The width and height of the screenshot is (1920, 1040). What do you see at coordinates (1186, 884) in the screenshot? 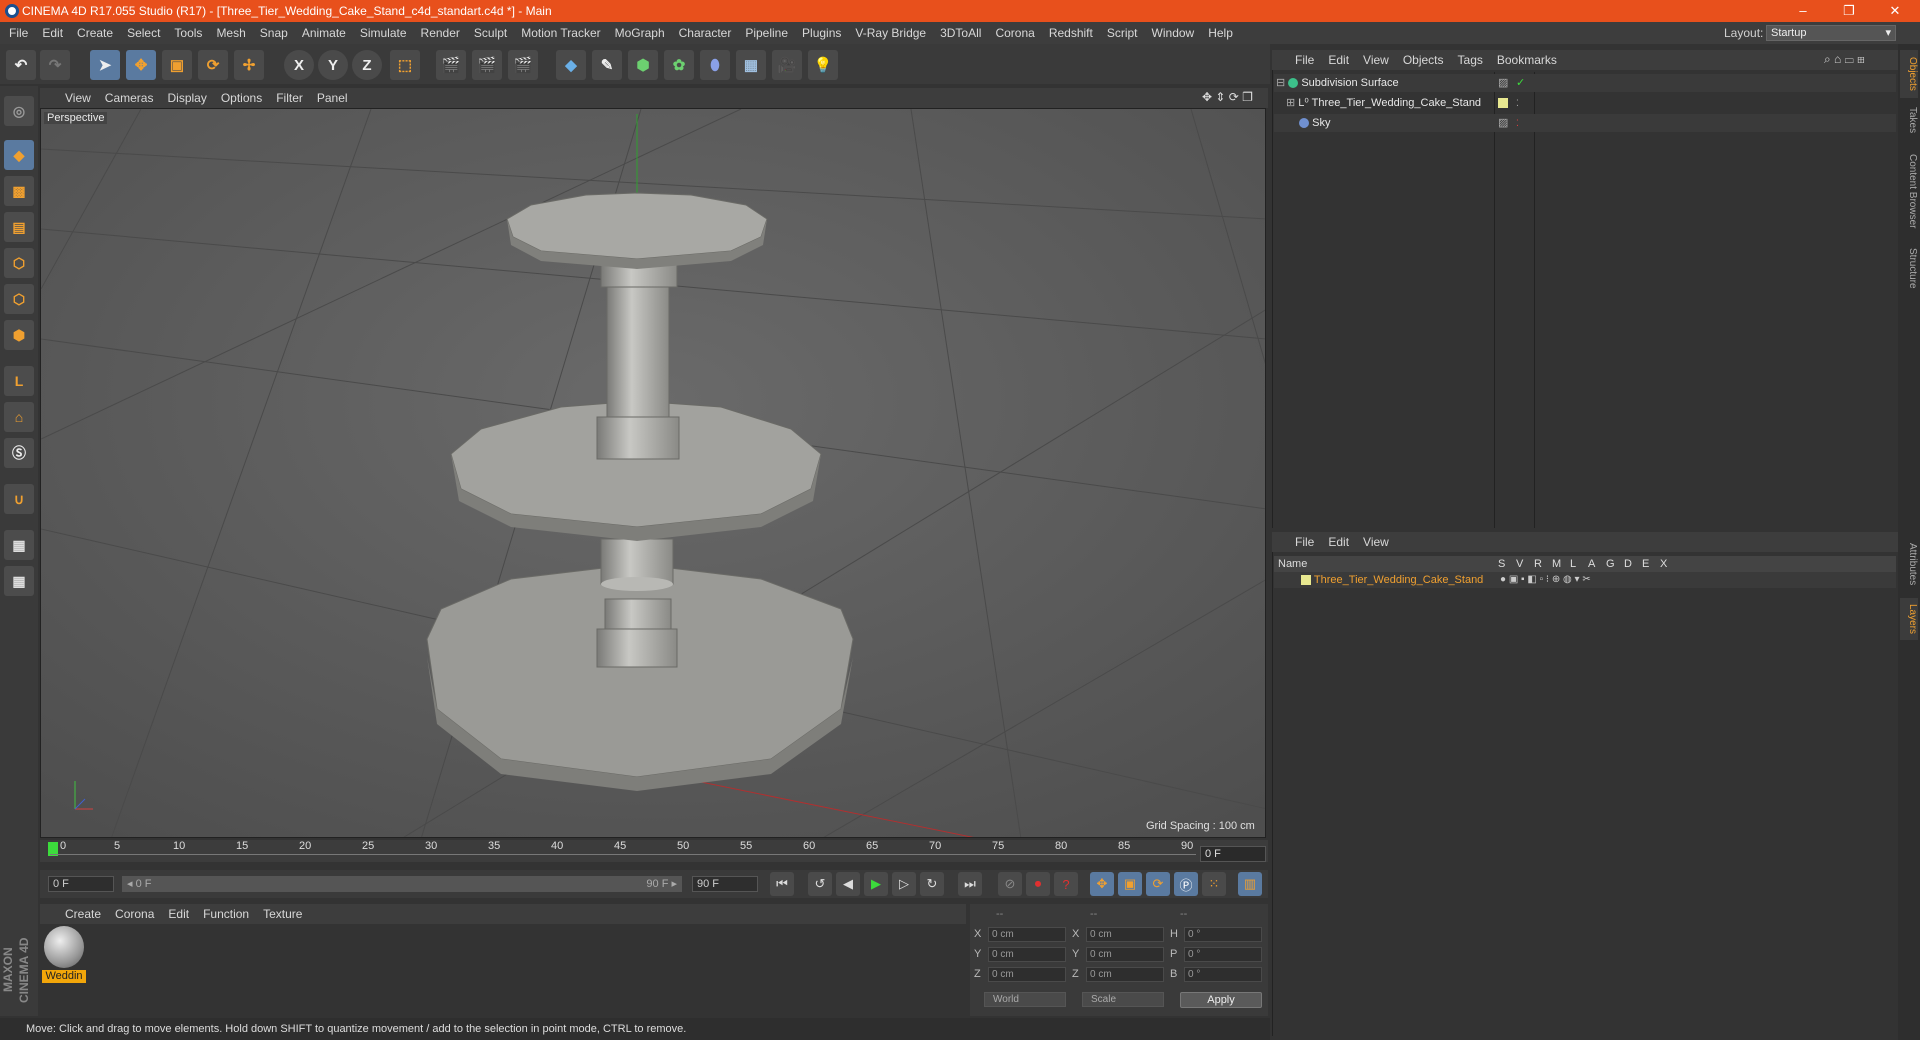
I see `key-parameter-button: Ⓟ` at bounding box center [1186, 884].